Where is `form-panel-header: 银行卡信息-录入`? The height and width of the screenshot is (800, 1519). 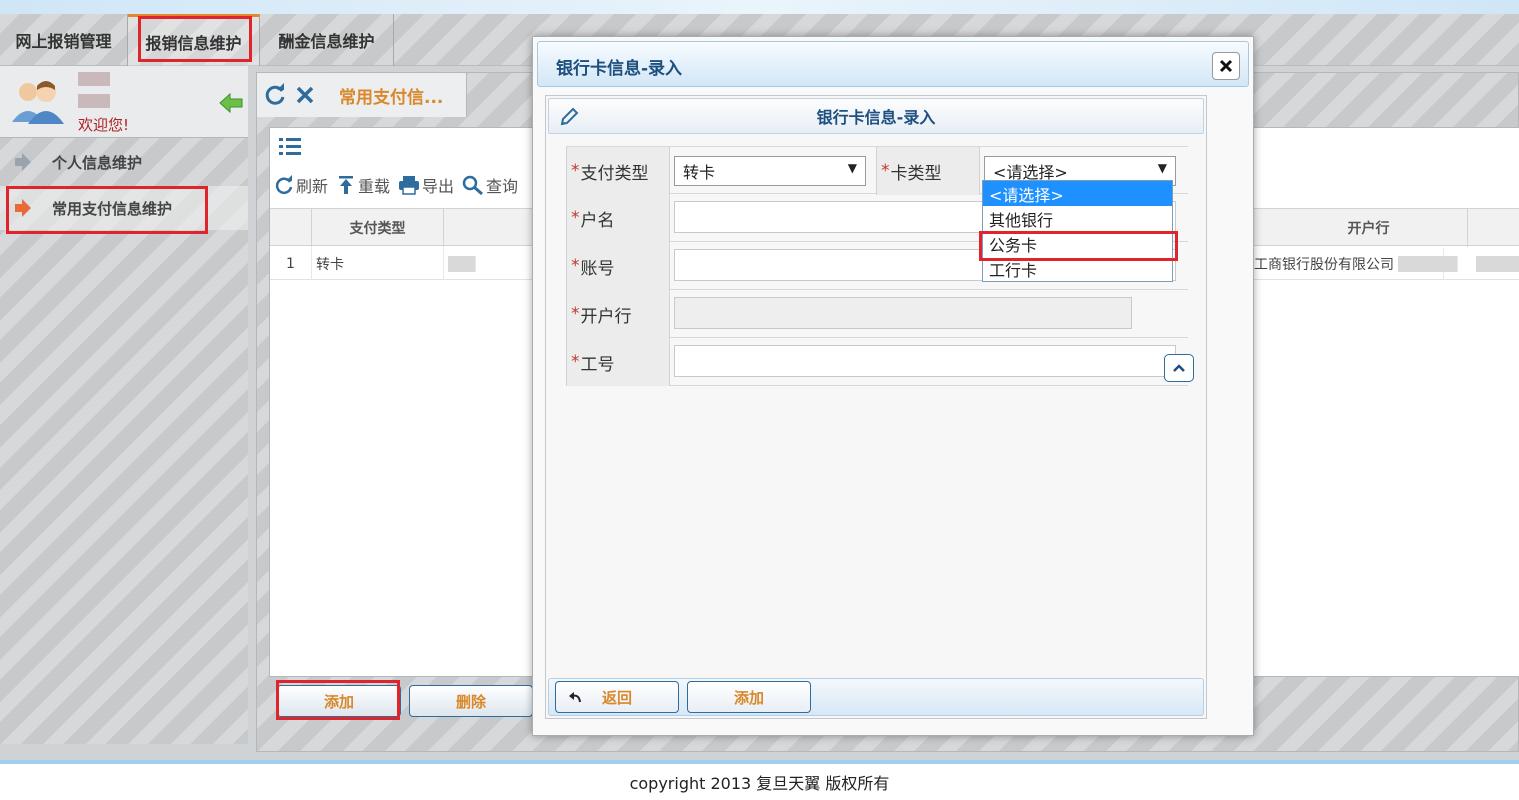 form-panel-header: 银行卡信息-录入 is located at coordinates (876, 116).